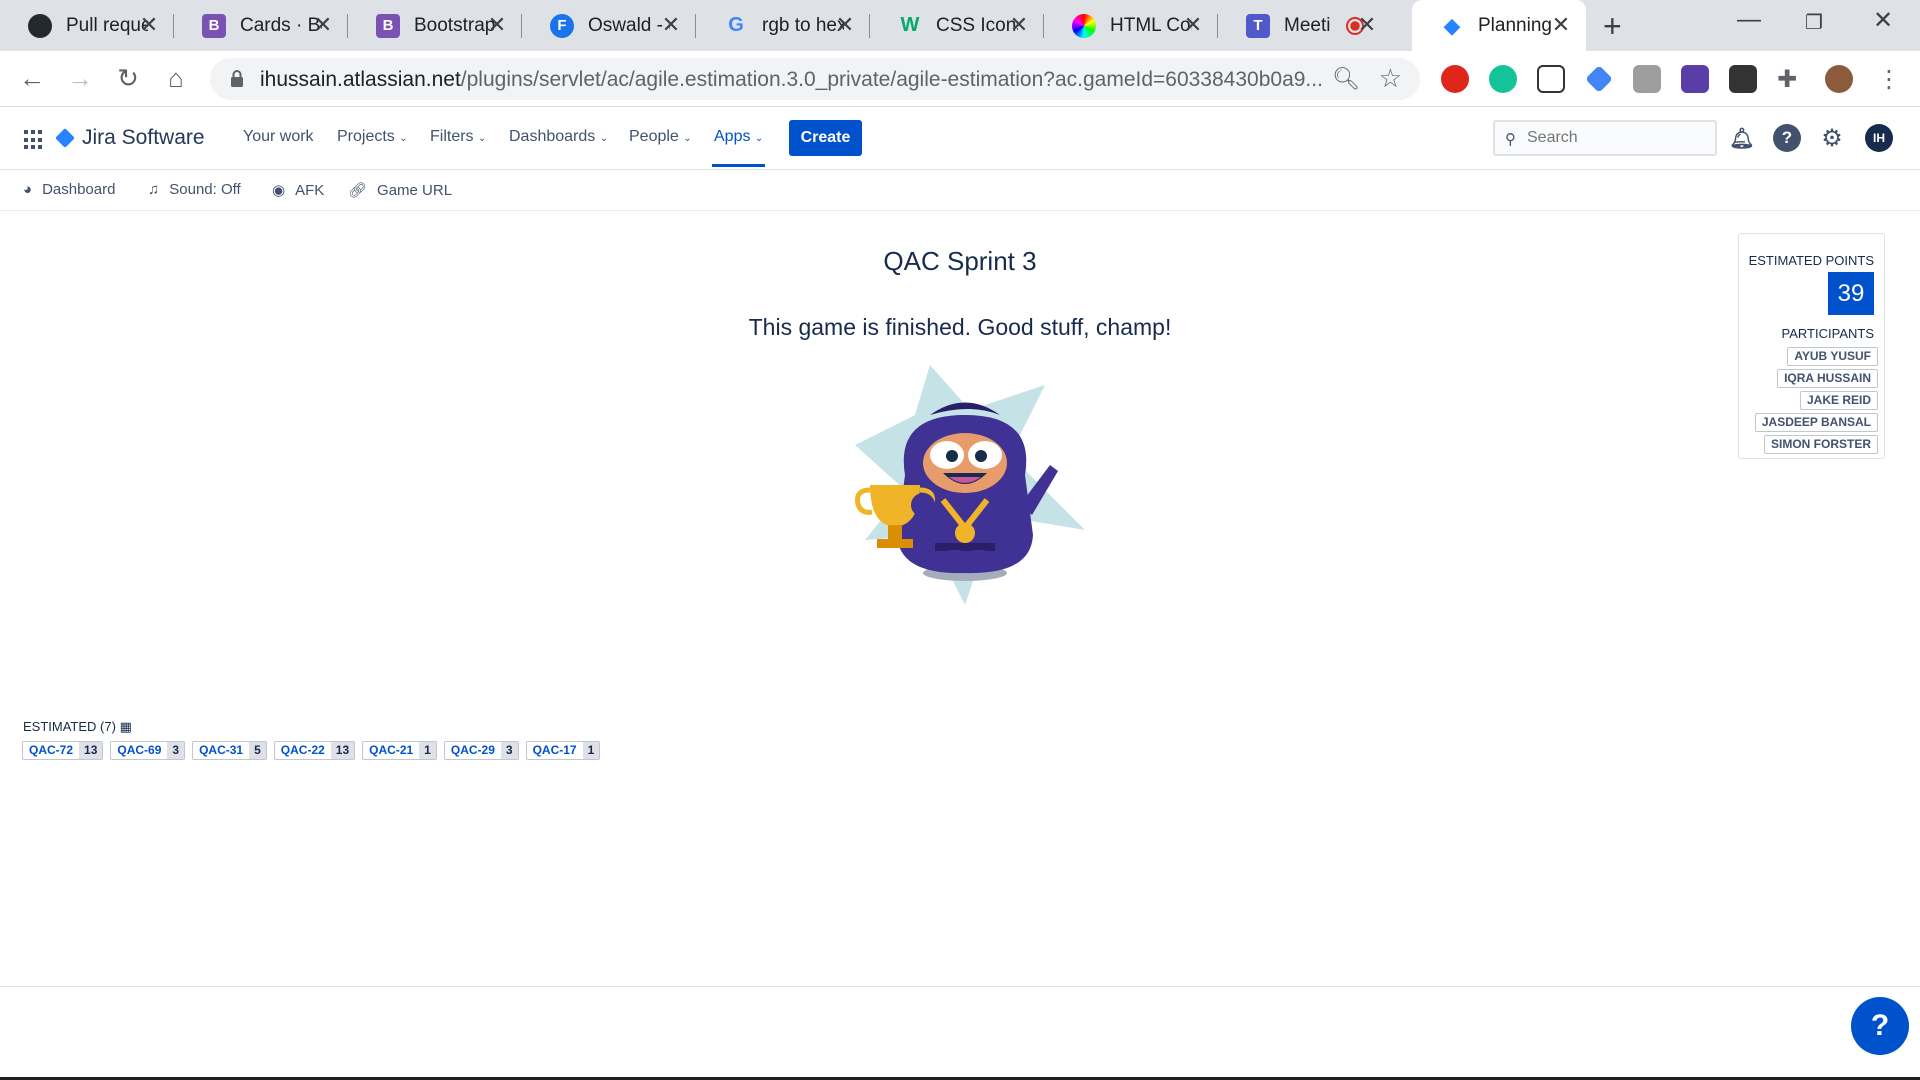 The width and height of the screenshot is (1920, 1080). I want to click on browser-tab: Pull reque ✕, so click(87, 25).